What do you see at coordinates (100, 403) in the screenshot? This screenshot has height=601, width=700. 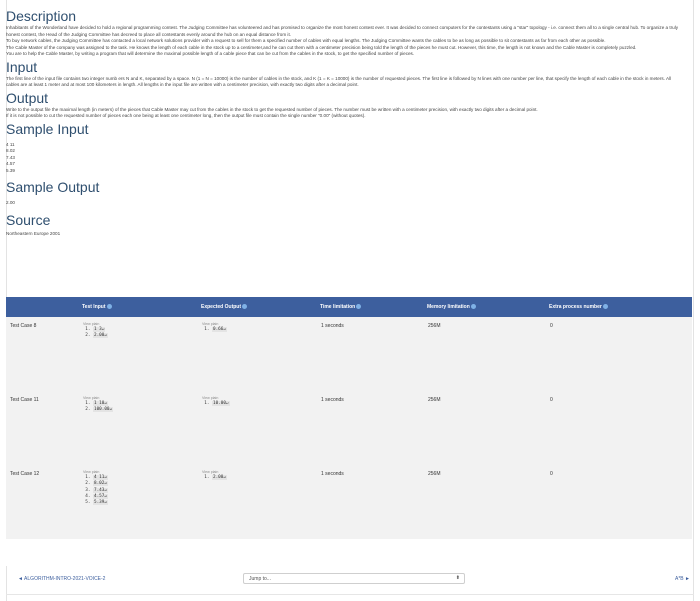 I see `code-text: 1 10↵` at bounding box center [100, 403].